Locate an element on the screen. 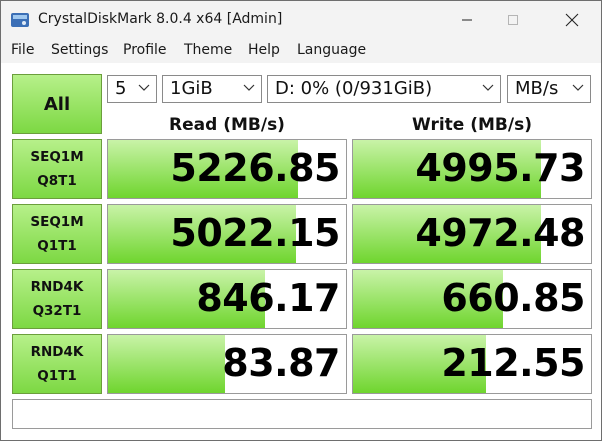  write-result-rnd4k-q1t1: 212.55 is located at coordinates (472, 364).